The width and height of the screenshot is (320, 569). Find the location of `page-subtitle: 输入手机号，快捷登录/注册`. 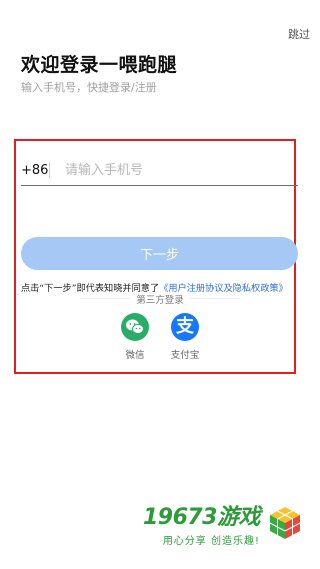

page-subtitle: 输入手机号，快捷登录/注册 is located at coordinates (89, 87).